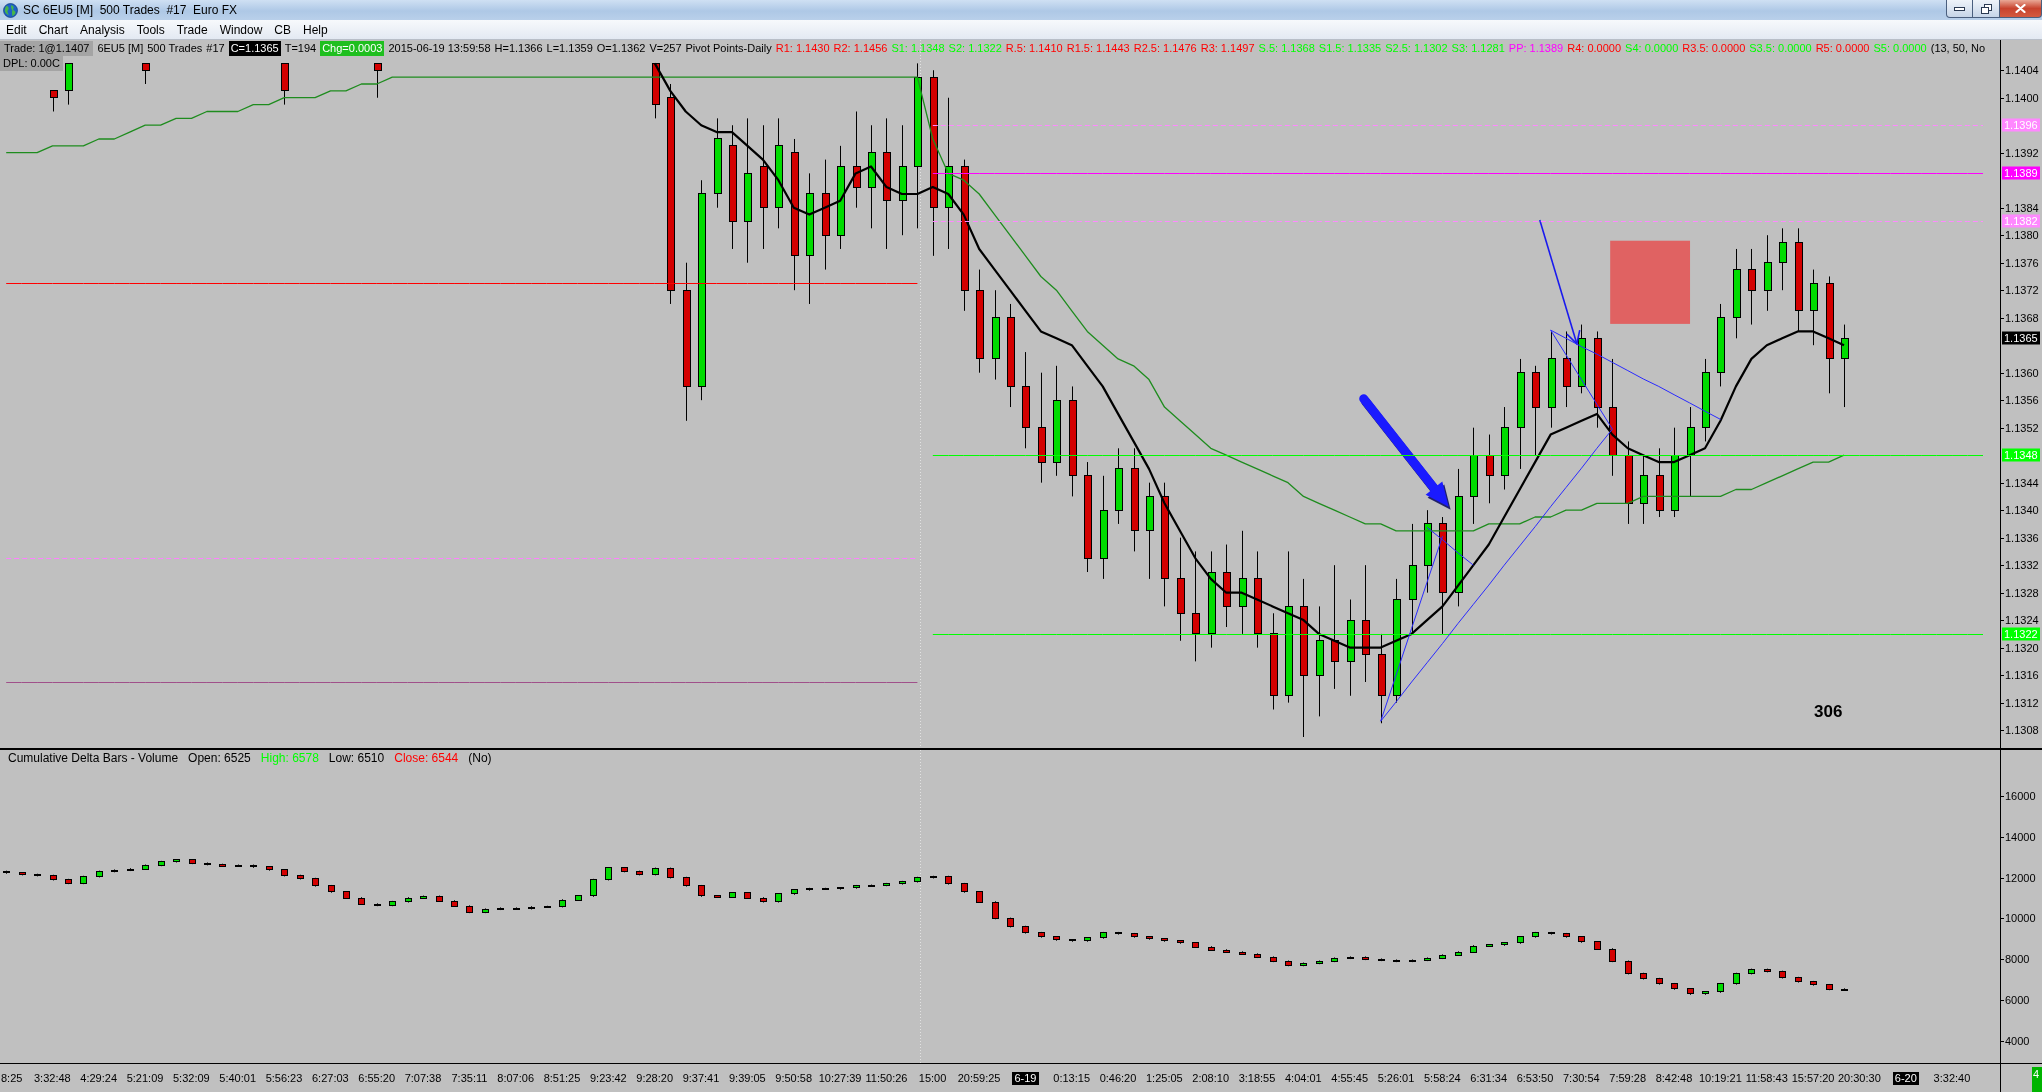 This screenshot has height=1092, width=2042. Describe the element at coordinates (1025, 1078) in the screenshot. I see `date-label: 6-19` at that location.